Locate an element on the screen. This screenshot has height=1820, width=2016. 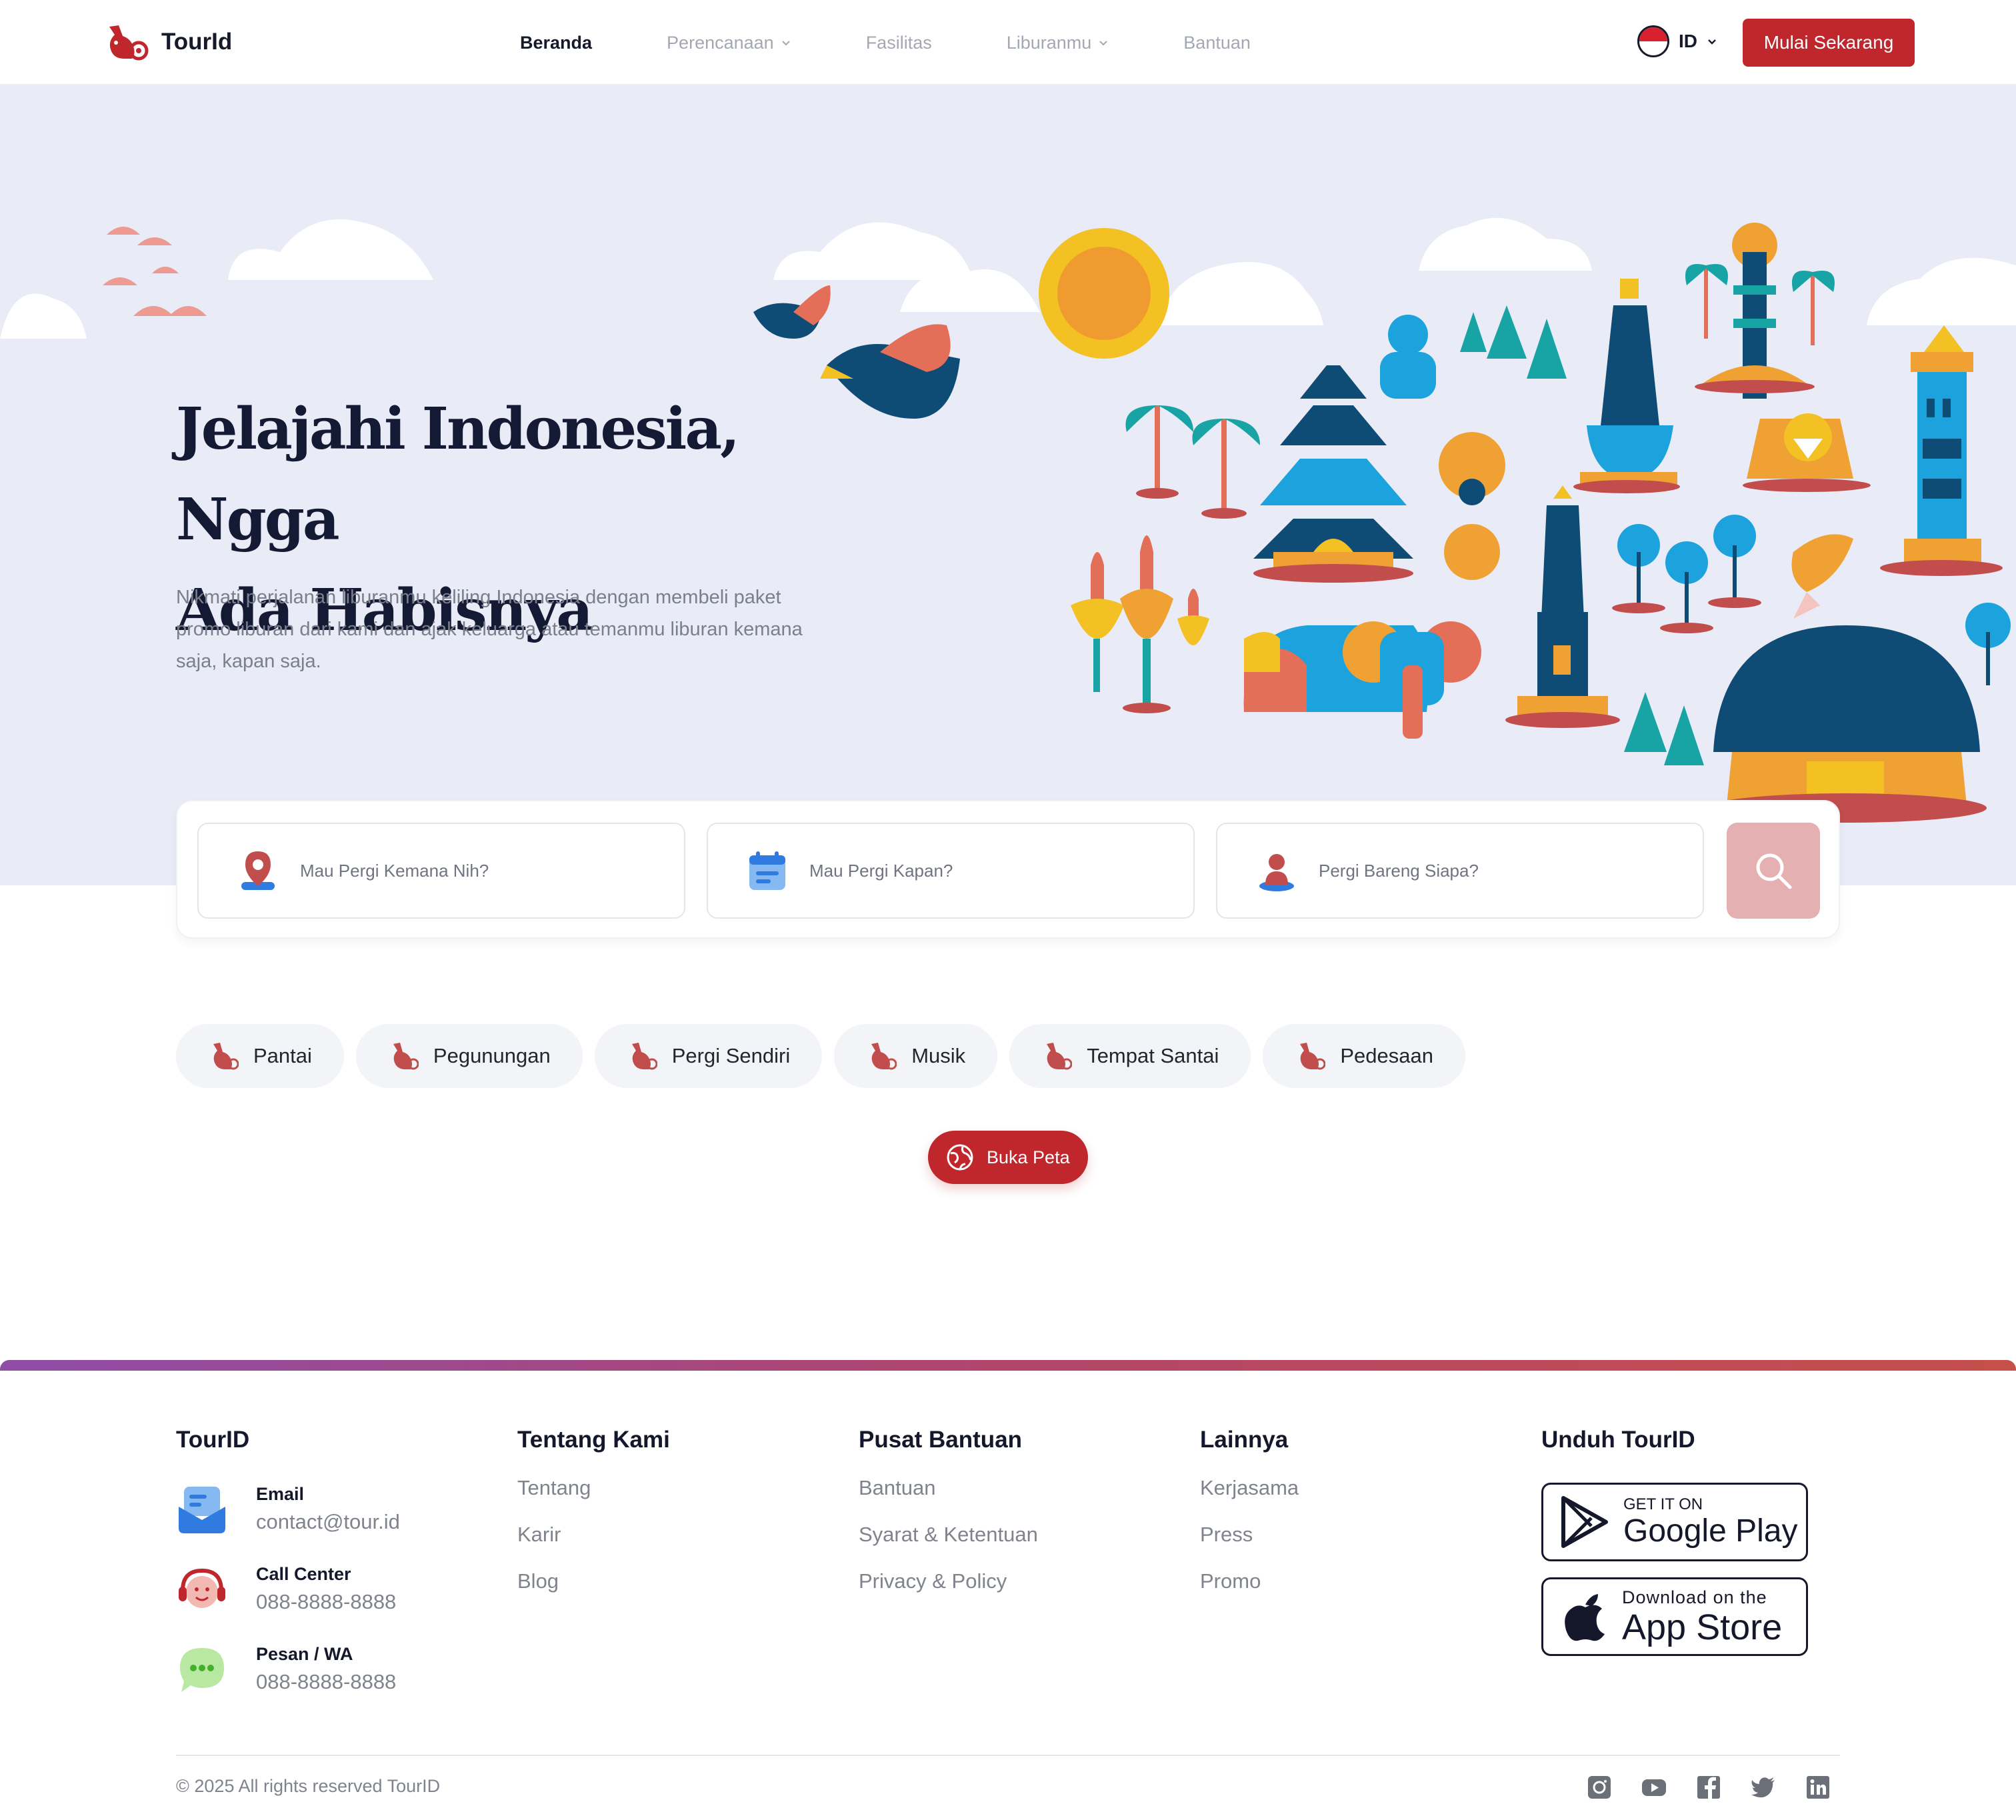
footer-gradient-bar is located at coordinates (1008, 1365).